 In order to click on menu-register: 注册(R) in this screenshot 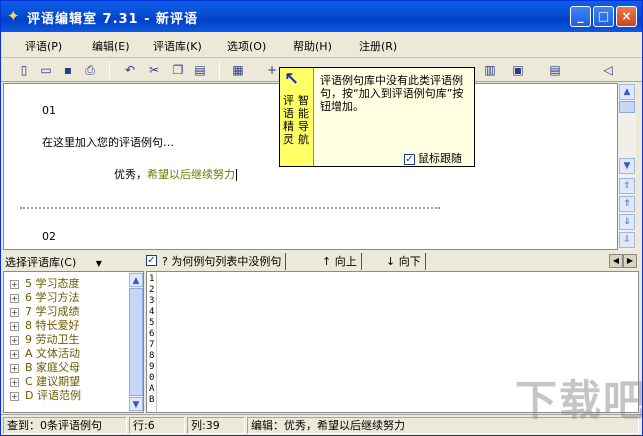, I will do `click(378, 46)`.